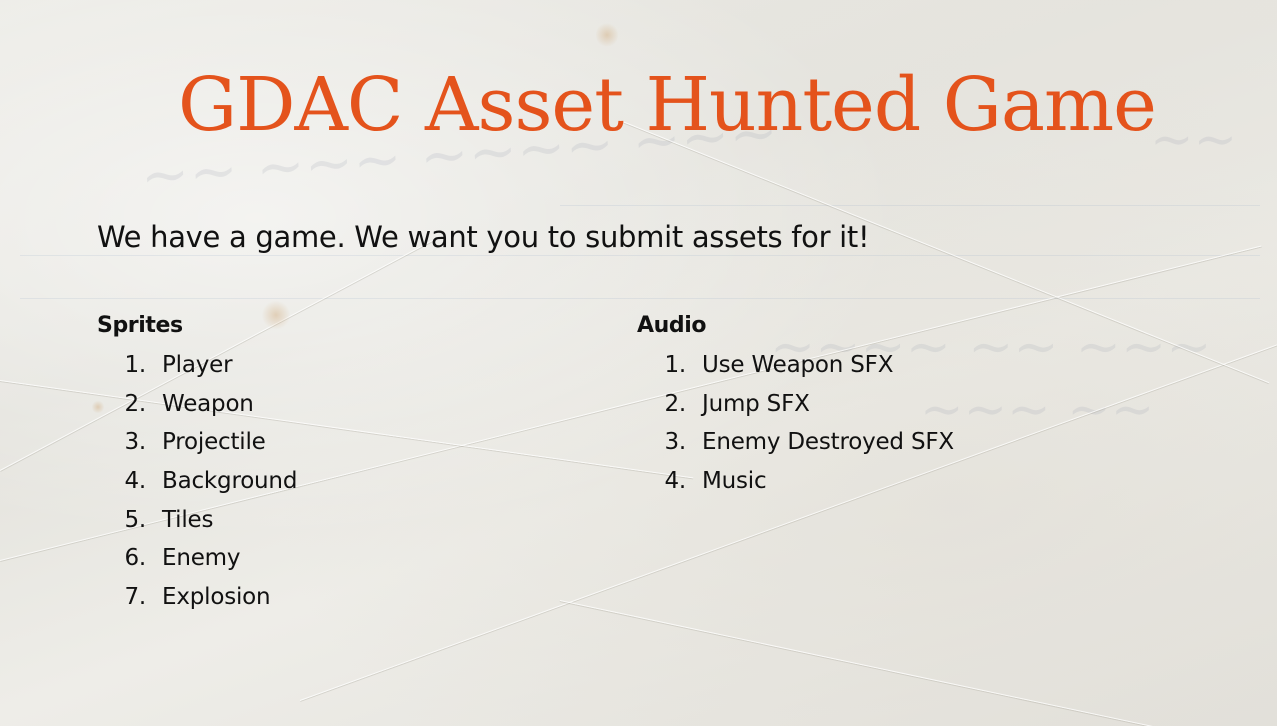 The image size is (1277, 726). What do you see at coordinates (667, 105) in the screenshot?
I see `slide-title: GDAC Asset Hunted Game` at bounding box center [667, 105].